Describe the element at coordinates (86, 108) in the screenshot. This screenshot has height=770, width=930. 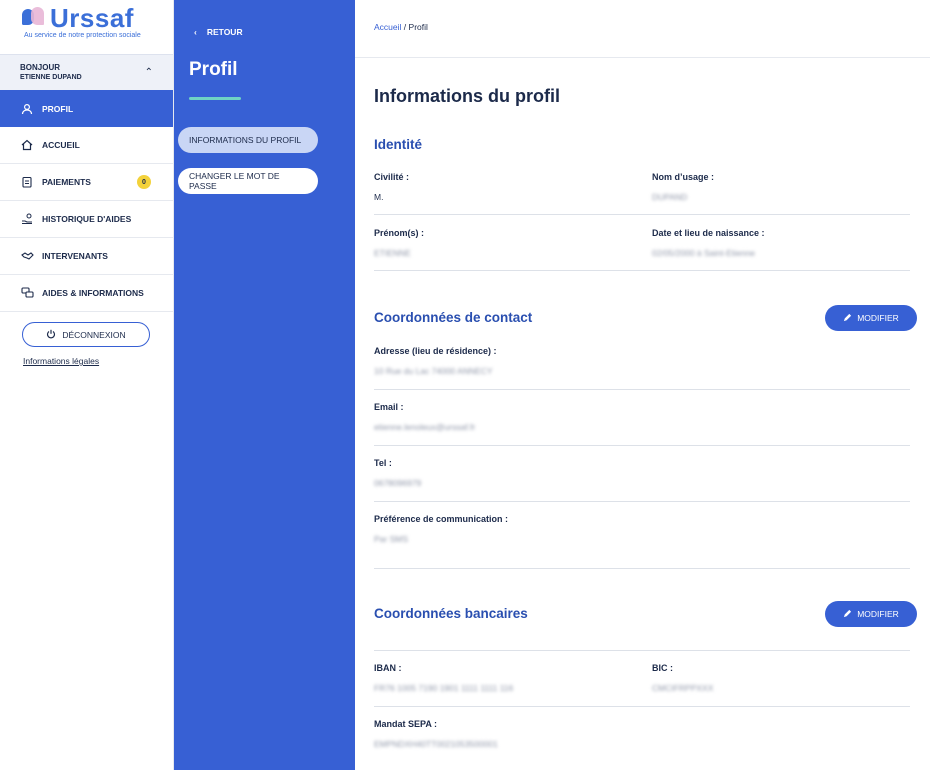
I see `sidebar-item-profil: PROFIL` at that location.